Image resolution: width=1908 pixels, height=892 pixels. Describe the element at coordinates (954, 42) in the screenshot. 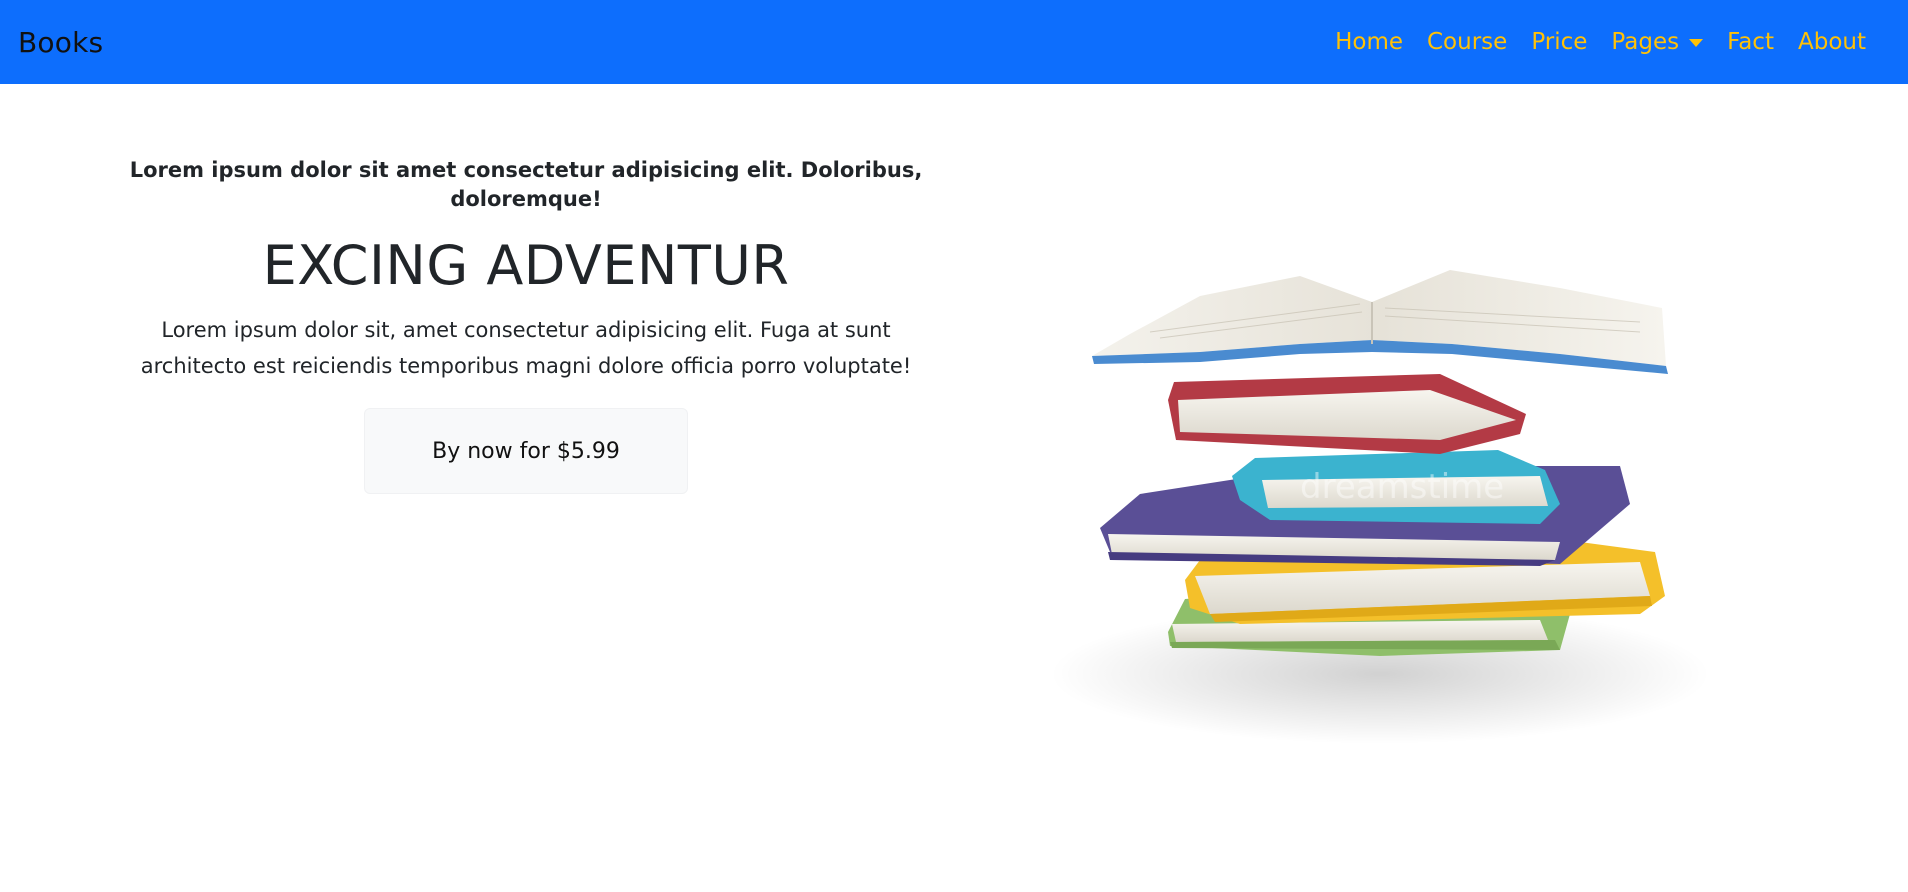

I see `navbar: Books Home Course Price Pages Fact About` at that location.